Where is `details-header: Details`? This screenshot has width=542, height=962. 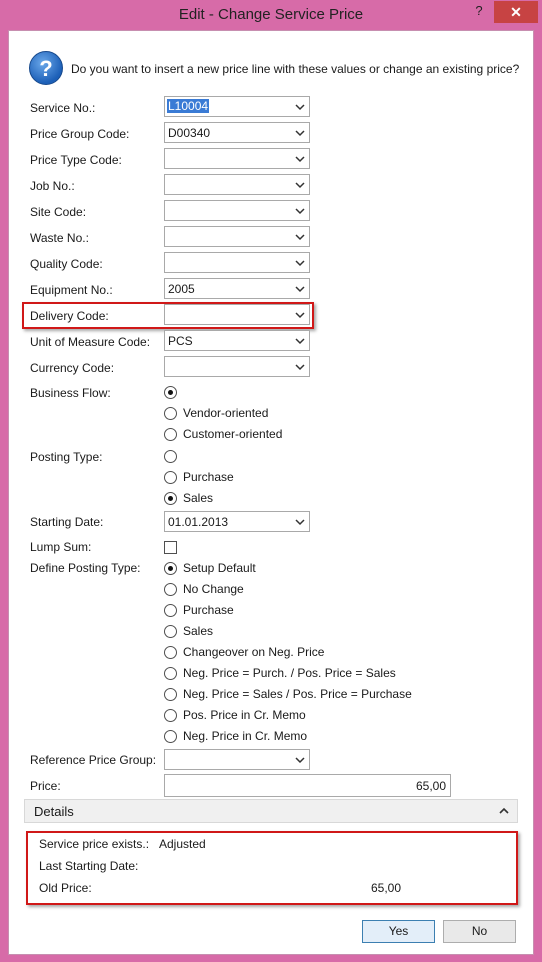 details-header: Details is located at coordinates (271, 811).